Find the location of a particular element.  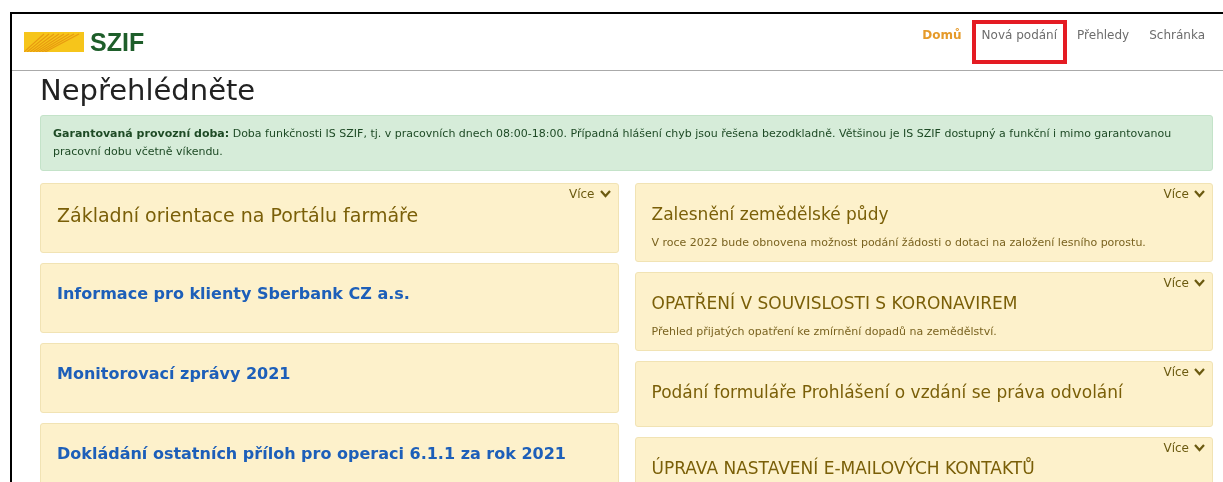

card-link: Dokládání ostatních příloh pro operaci 6.1.1 za rok 2021 is located at coordinates (329, 454).